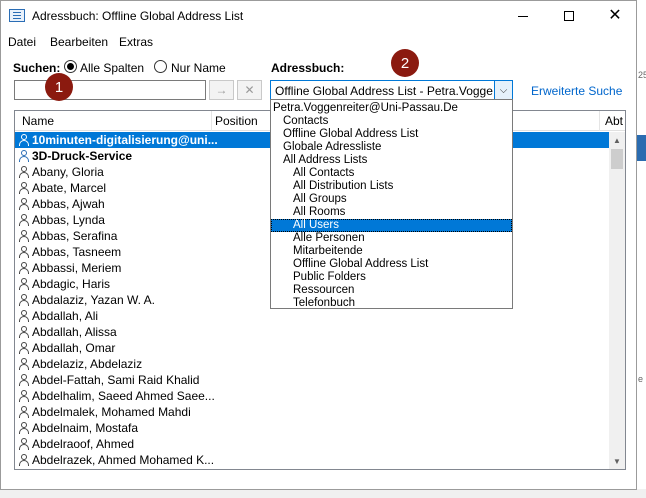  What do you see at coordinates (312, 332) in the screenshot?
I see `list-item: Abdallah, Alissa` at bounding box center [312, 332].